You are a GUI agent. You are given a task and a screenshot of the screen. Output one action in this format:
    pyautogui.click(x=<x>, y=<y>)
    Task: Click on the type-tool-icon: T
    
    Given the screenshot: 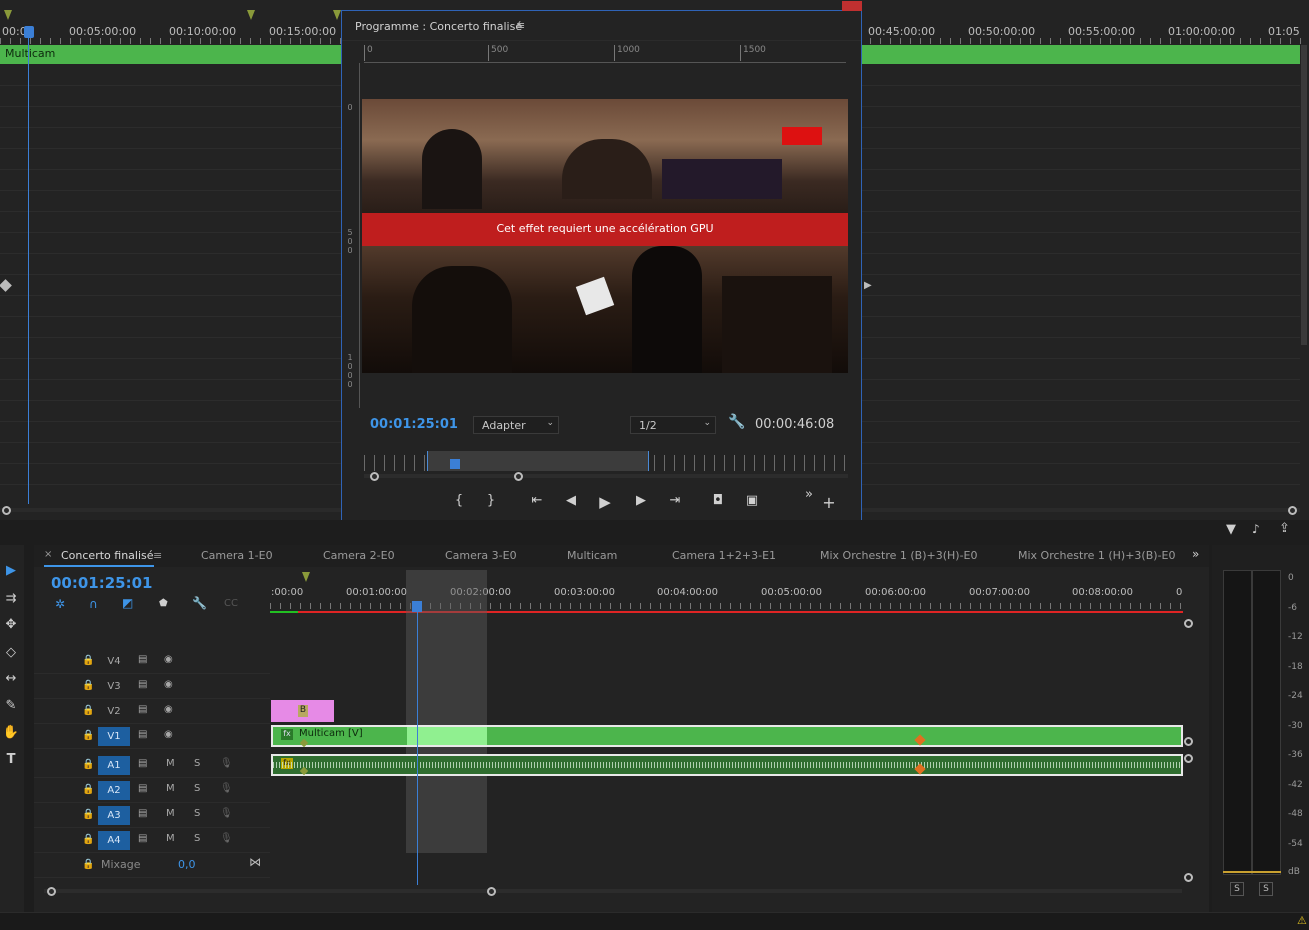 What is the action you would take?
    pyautogui.click(x=11, y=759)
    